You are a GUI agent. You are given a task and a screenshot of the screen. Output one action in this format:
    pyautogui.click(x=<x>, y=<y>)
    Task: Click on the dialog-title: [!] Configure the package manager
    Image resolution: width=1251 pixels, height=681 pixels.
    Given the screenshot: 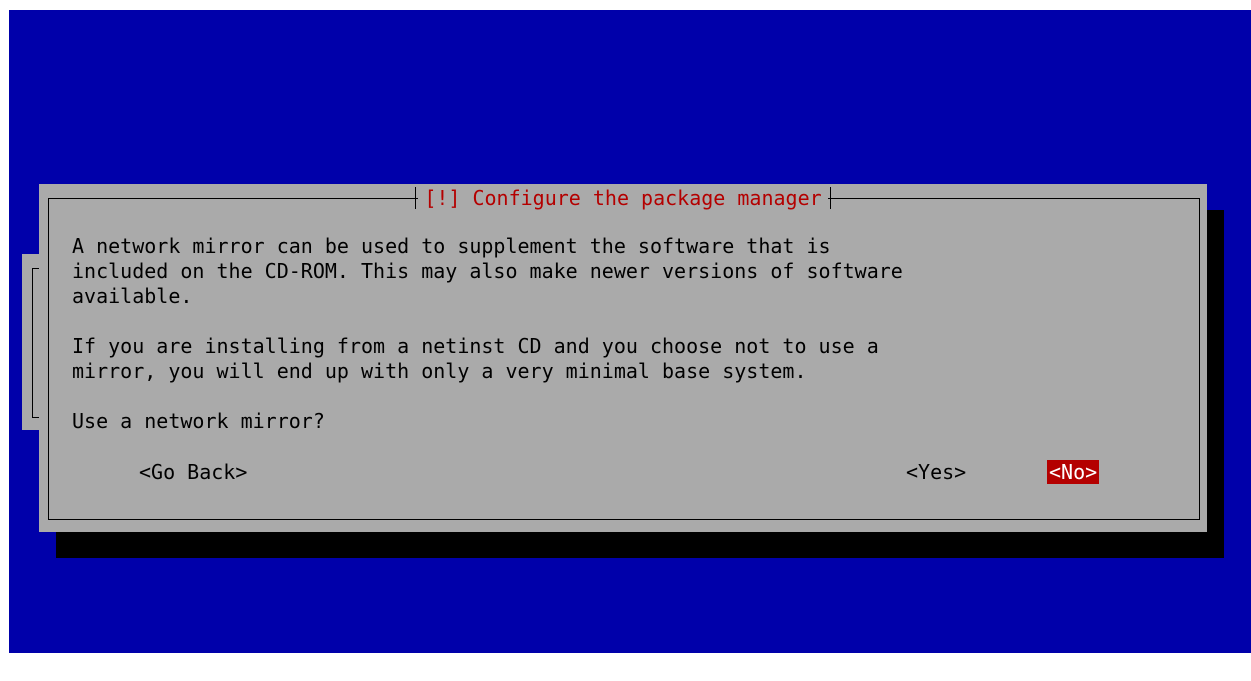 What is the action you would take?
    pyautogui.click(x=623, y=198)
    